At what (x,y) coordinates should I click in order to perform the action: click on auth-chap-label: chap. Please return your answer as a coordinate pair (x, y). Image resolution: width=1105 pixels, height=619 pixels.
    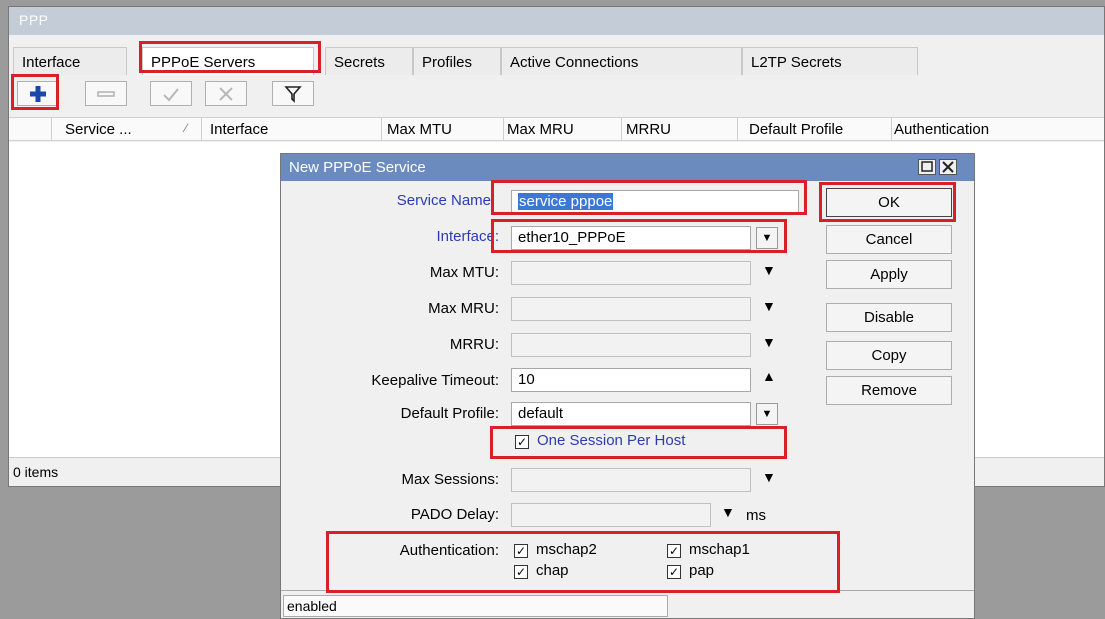
    Looking at the image, I should click on (552, 570).